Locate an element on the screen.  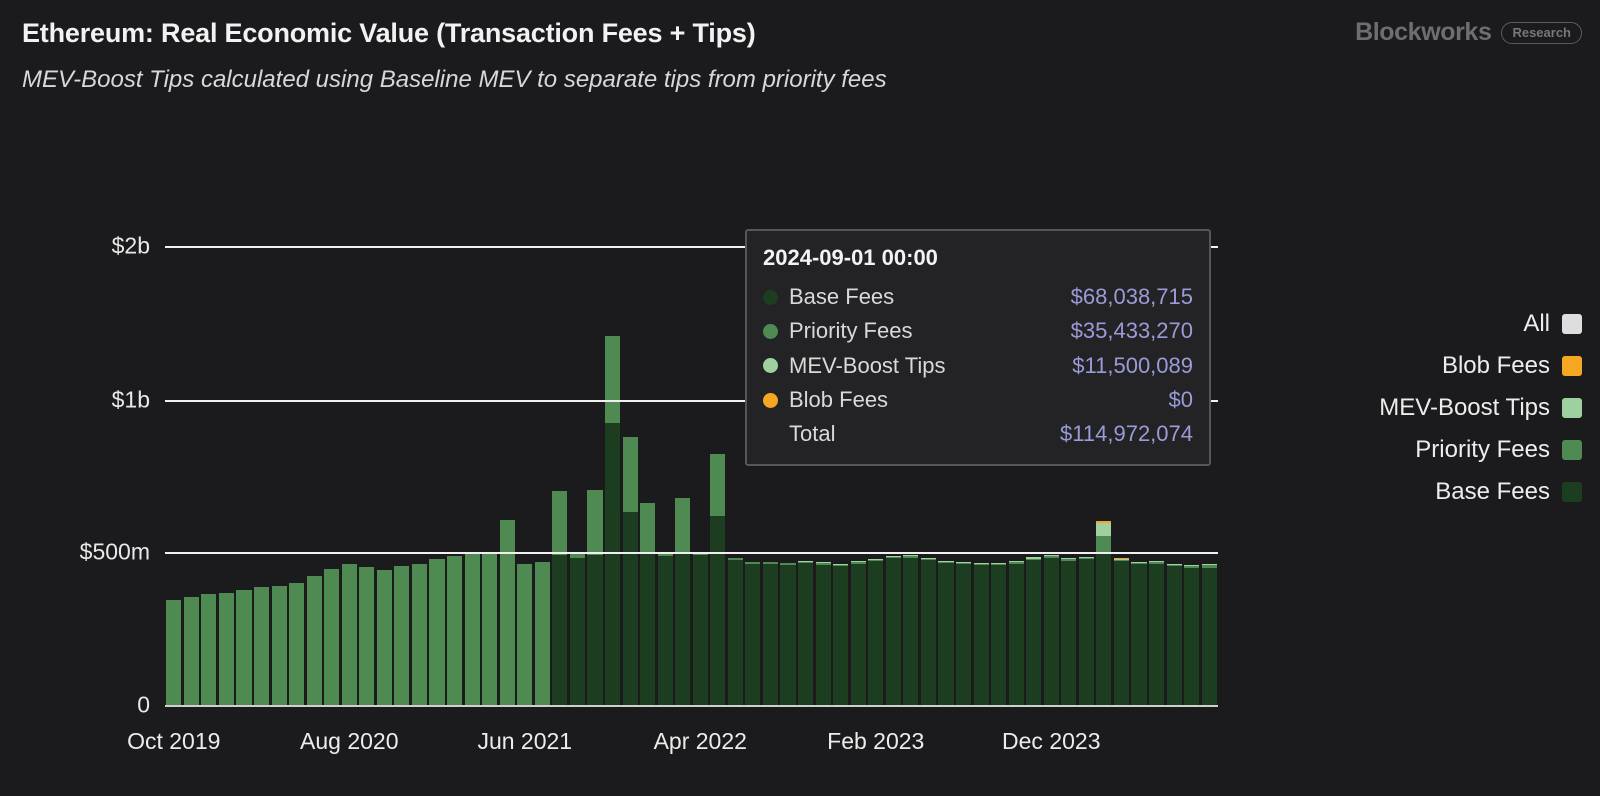
legend-item-priority-fees: Priority Fees is located at coordinates (1498, 450).